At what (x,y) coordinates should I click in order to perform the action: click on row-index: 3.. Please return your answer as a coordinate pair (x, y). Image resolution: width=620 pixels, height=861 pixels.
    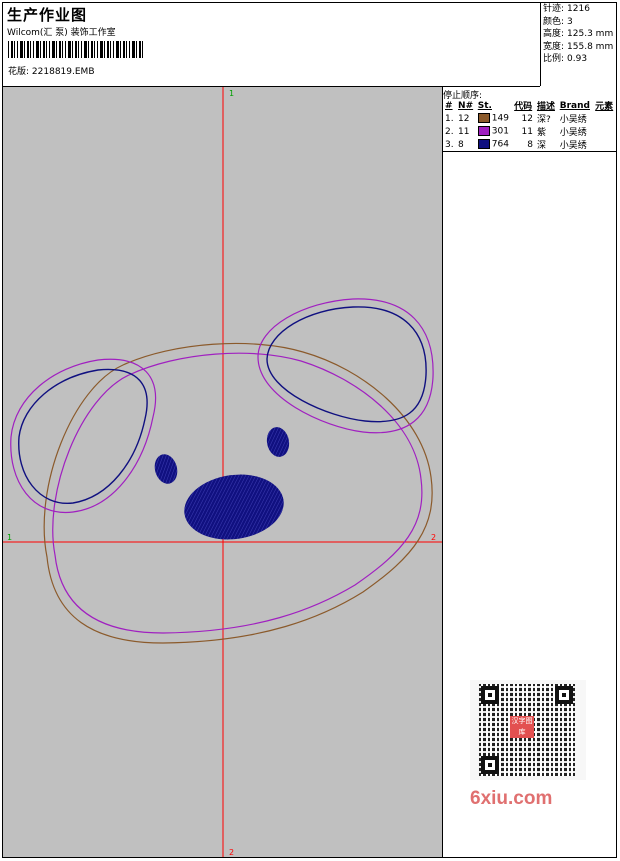
    Looking at the image, I should click on (449, 144).